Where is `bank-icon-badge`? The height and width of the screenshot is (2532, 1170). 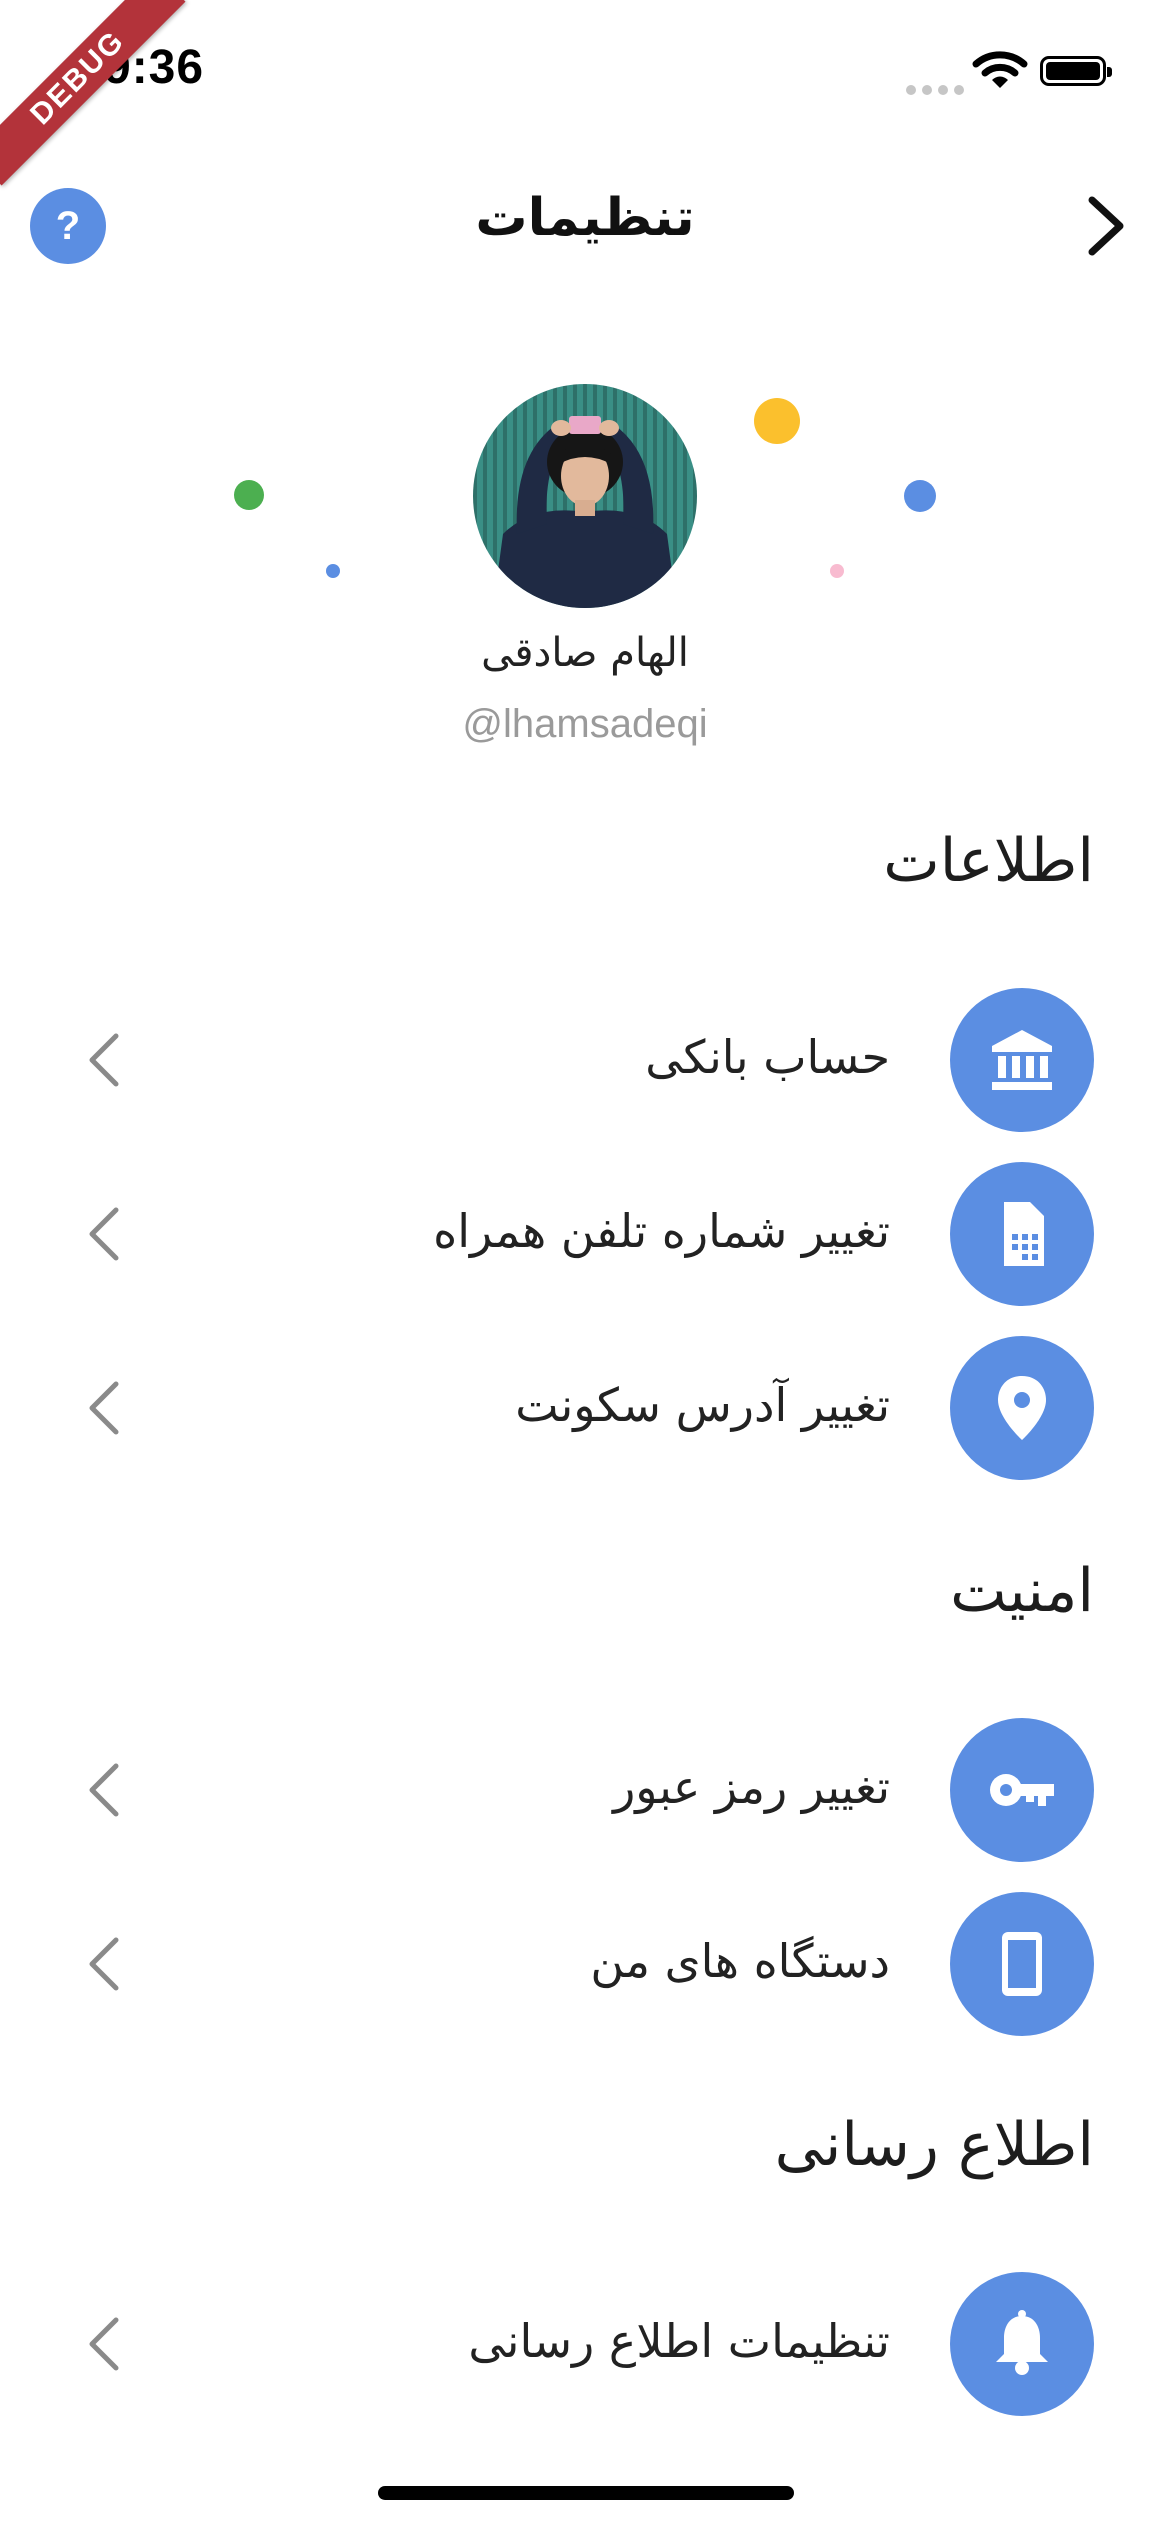
bank-icon-badge is located at coordinates (1022, 1060).